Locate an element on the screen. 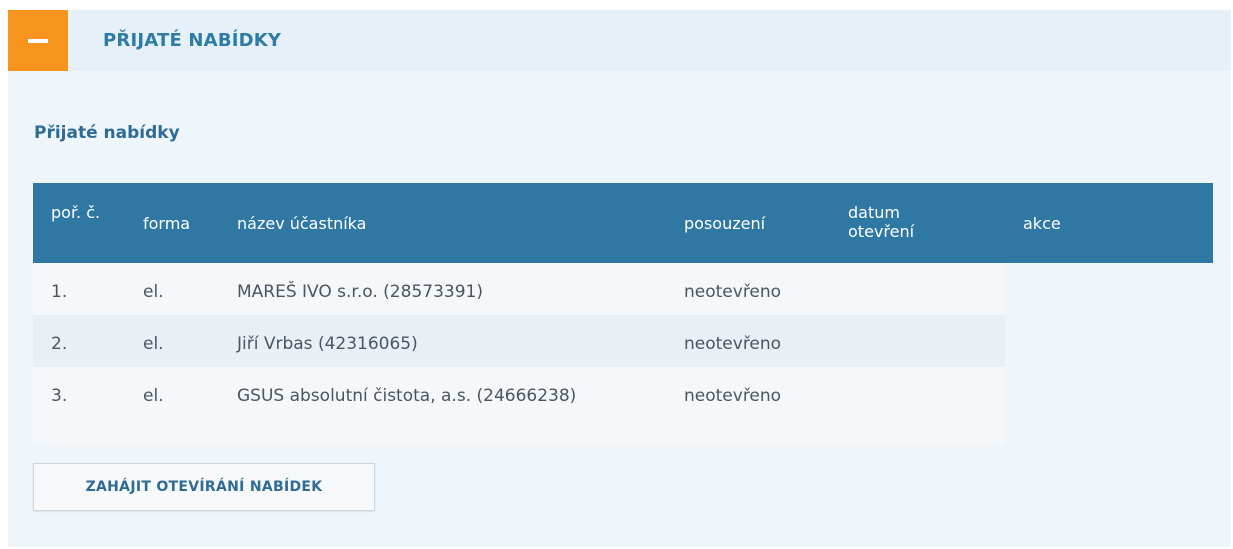 Image resolution: width=1233 pixels, height=549 pixels. header-posouzeni: posouzení is located at coordinates (725, 223).